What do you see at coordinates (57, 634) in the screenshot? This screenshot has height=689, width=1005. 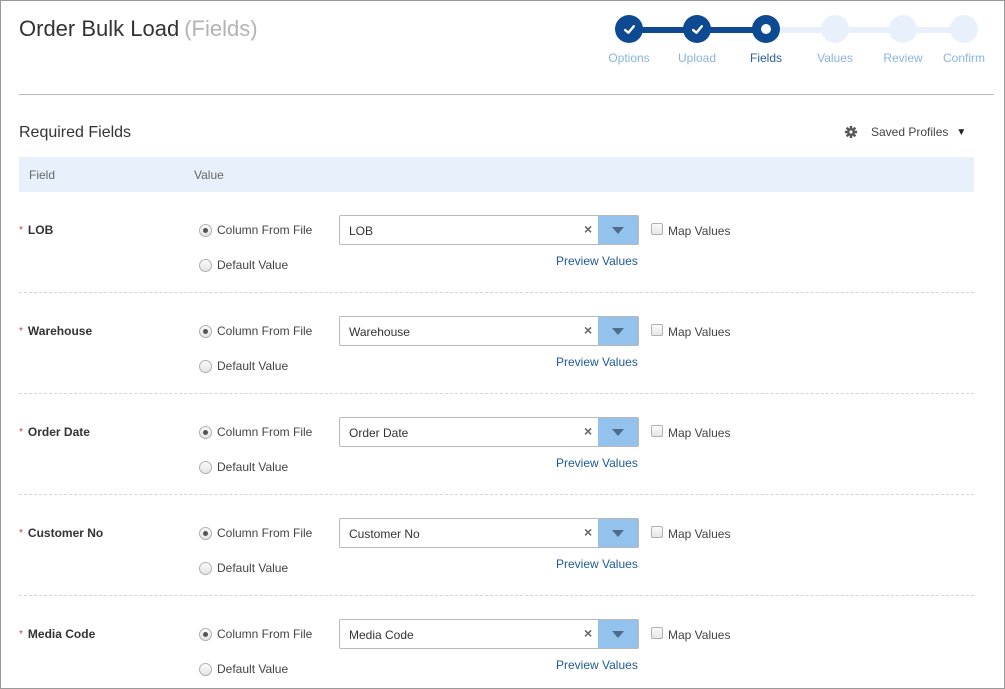 I see `field-label: * Media Code` at bounding box center [57, 634].